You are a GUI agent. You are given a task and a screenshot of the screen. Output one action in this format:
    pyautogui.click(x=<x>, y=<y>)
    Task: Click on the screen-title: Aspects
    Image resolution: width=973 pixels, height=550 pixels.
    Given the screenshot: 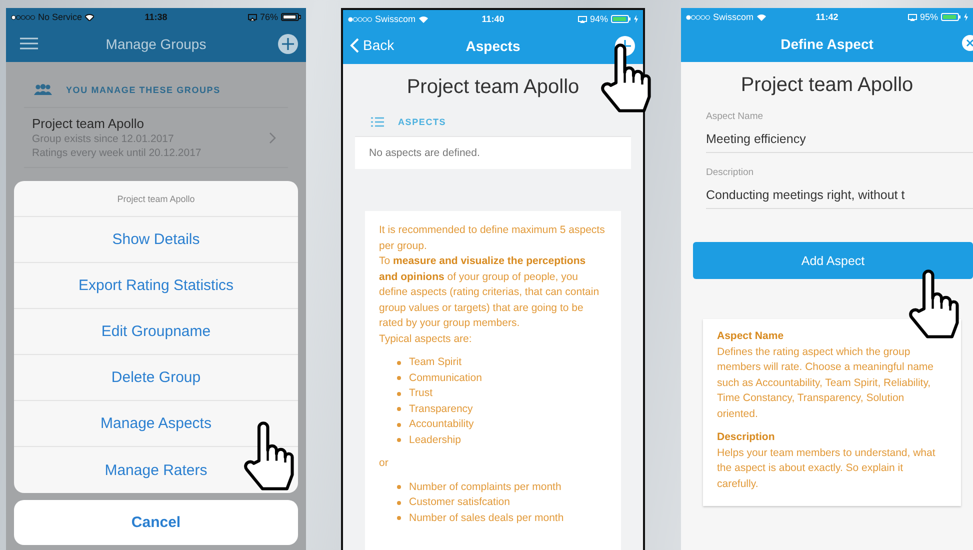 What is the action you would take?
    pyautogui.click(x=493, y=46)
    